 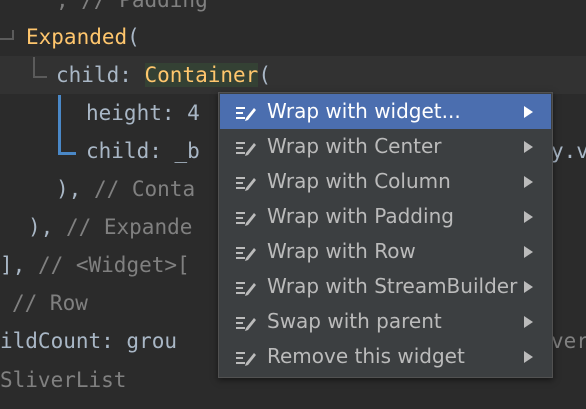 What do you see at coordinates (132, 6) in the screenshot?
I see `code-line: , // Padding` at bounding box center [132, 6].